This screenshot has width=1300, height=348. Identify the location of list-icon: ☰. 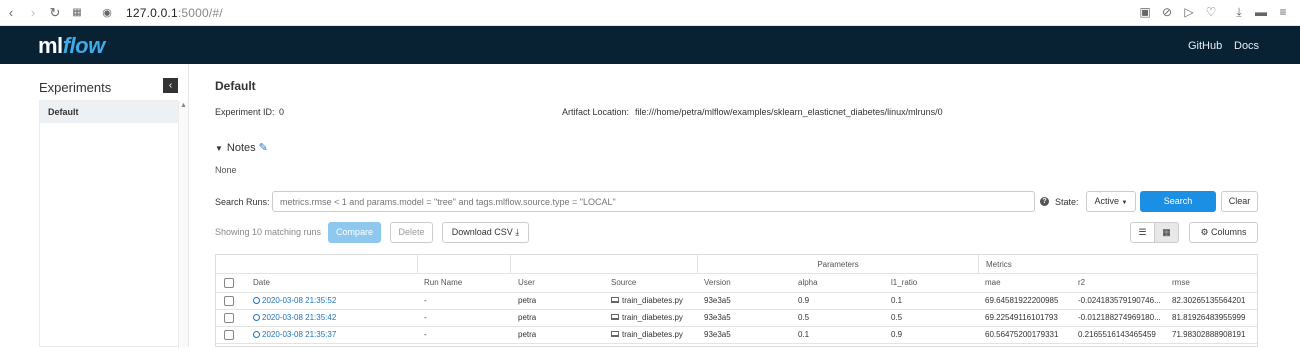
(1142, 232).